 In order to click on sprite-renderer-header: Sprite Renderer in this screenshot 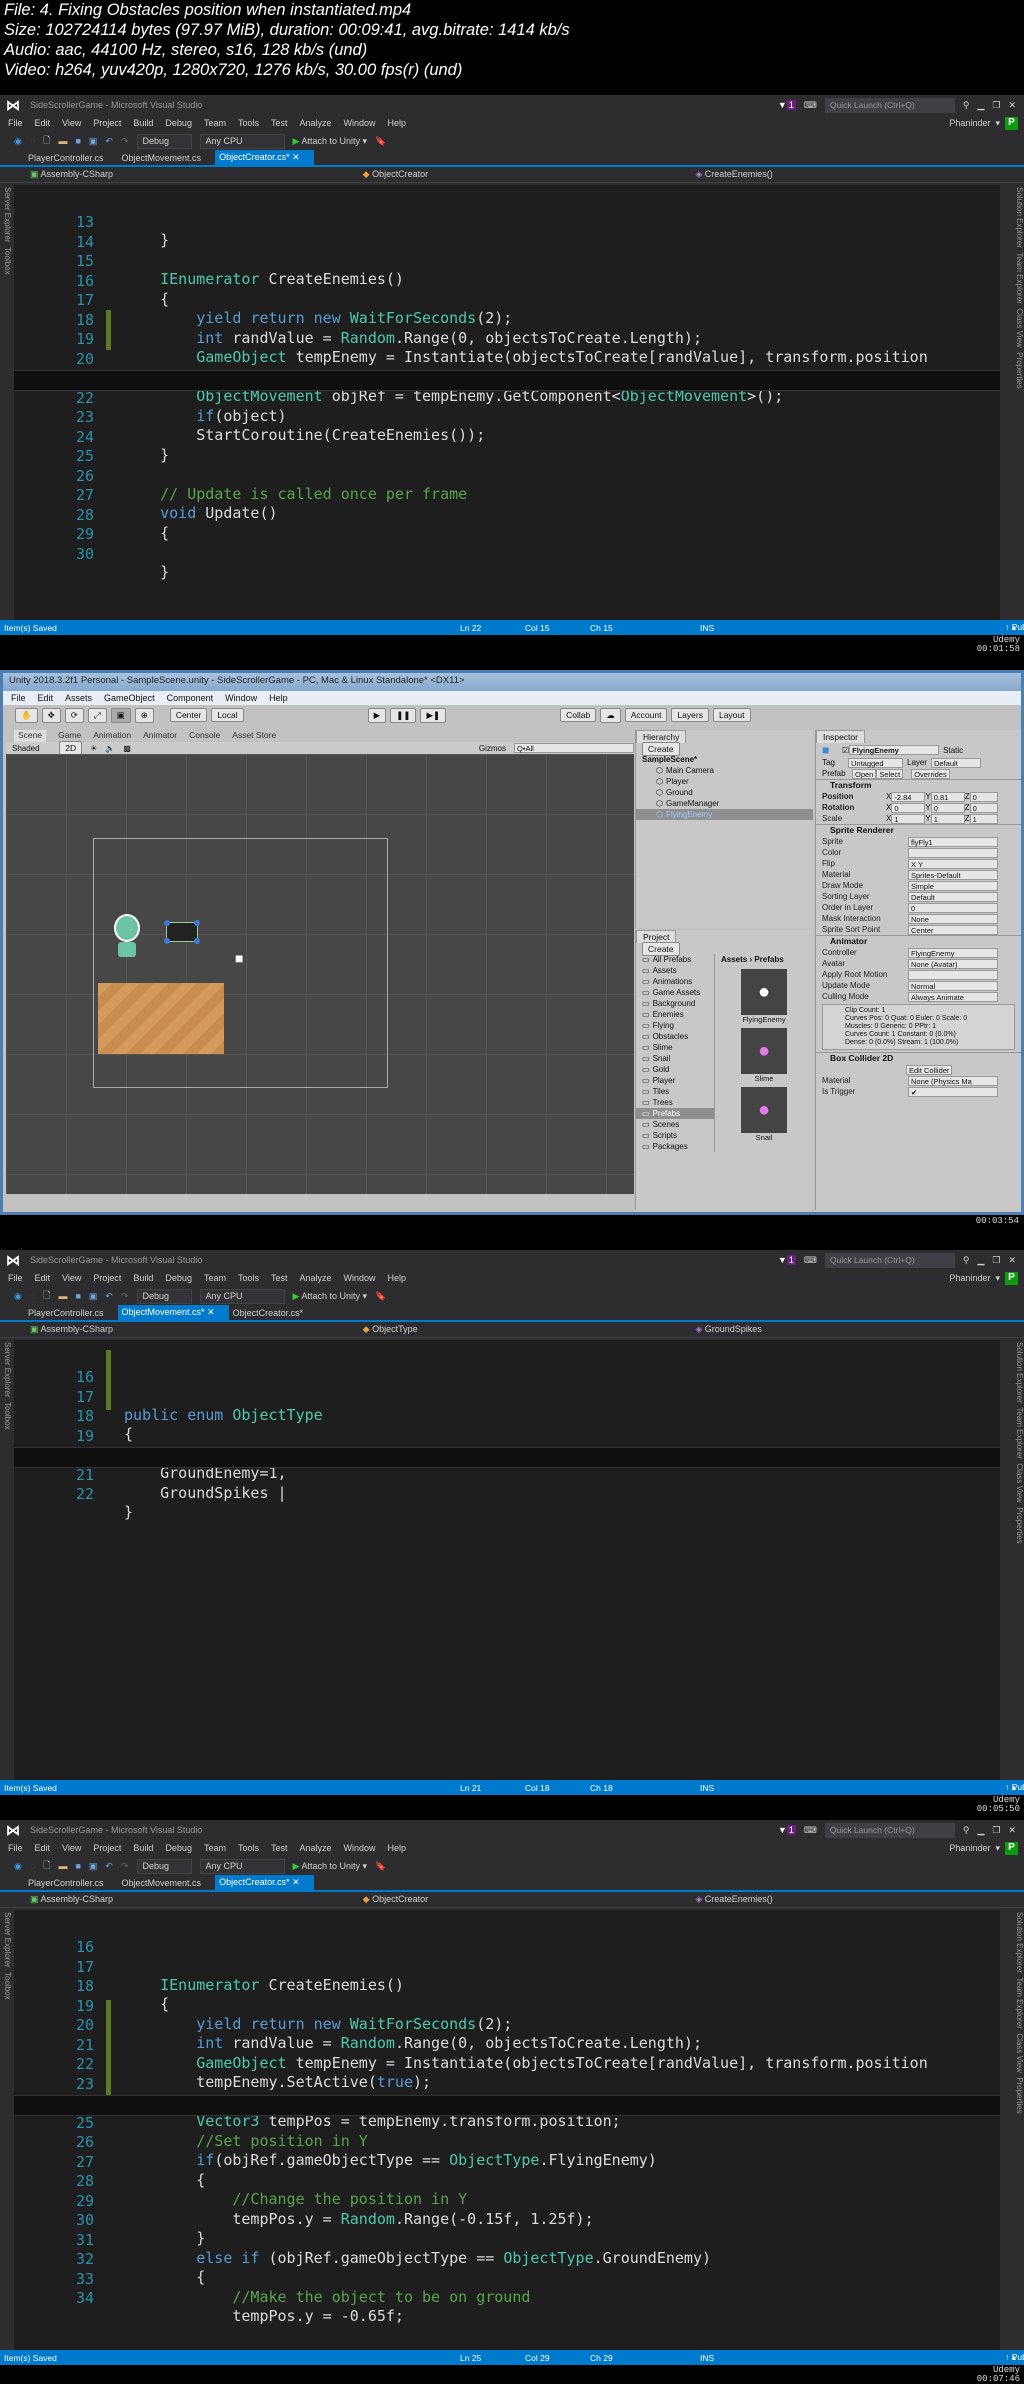, I will do `click(918, 830)`.